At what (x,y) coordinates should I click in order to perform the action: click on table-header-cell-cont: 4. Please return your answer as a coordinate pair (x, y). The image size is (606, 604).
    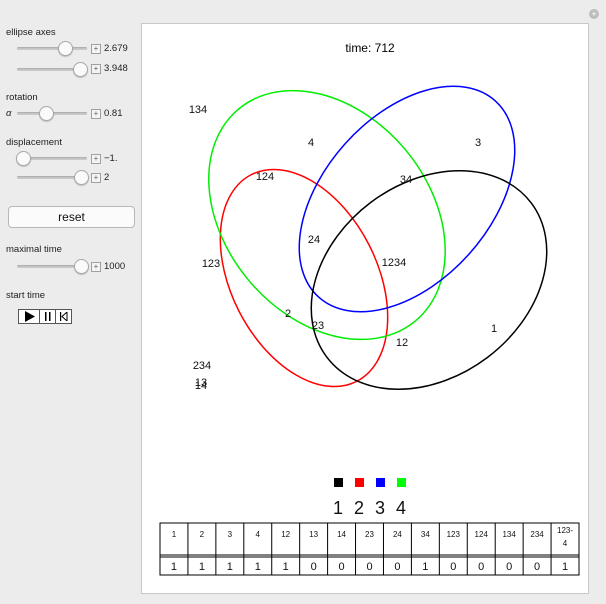
    Looking at the image, I should click on (565, 543).